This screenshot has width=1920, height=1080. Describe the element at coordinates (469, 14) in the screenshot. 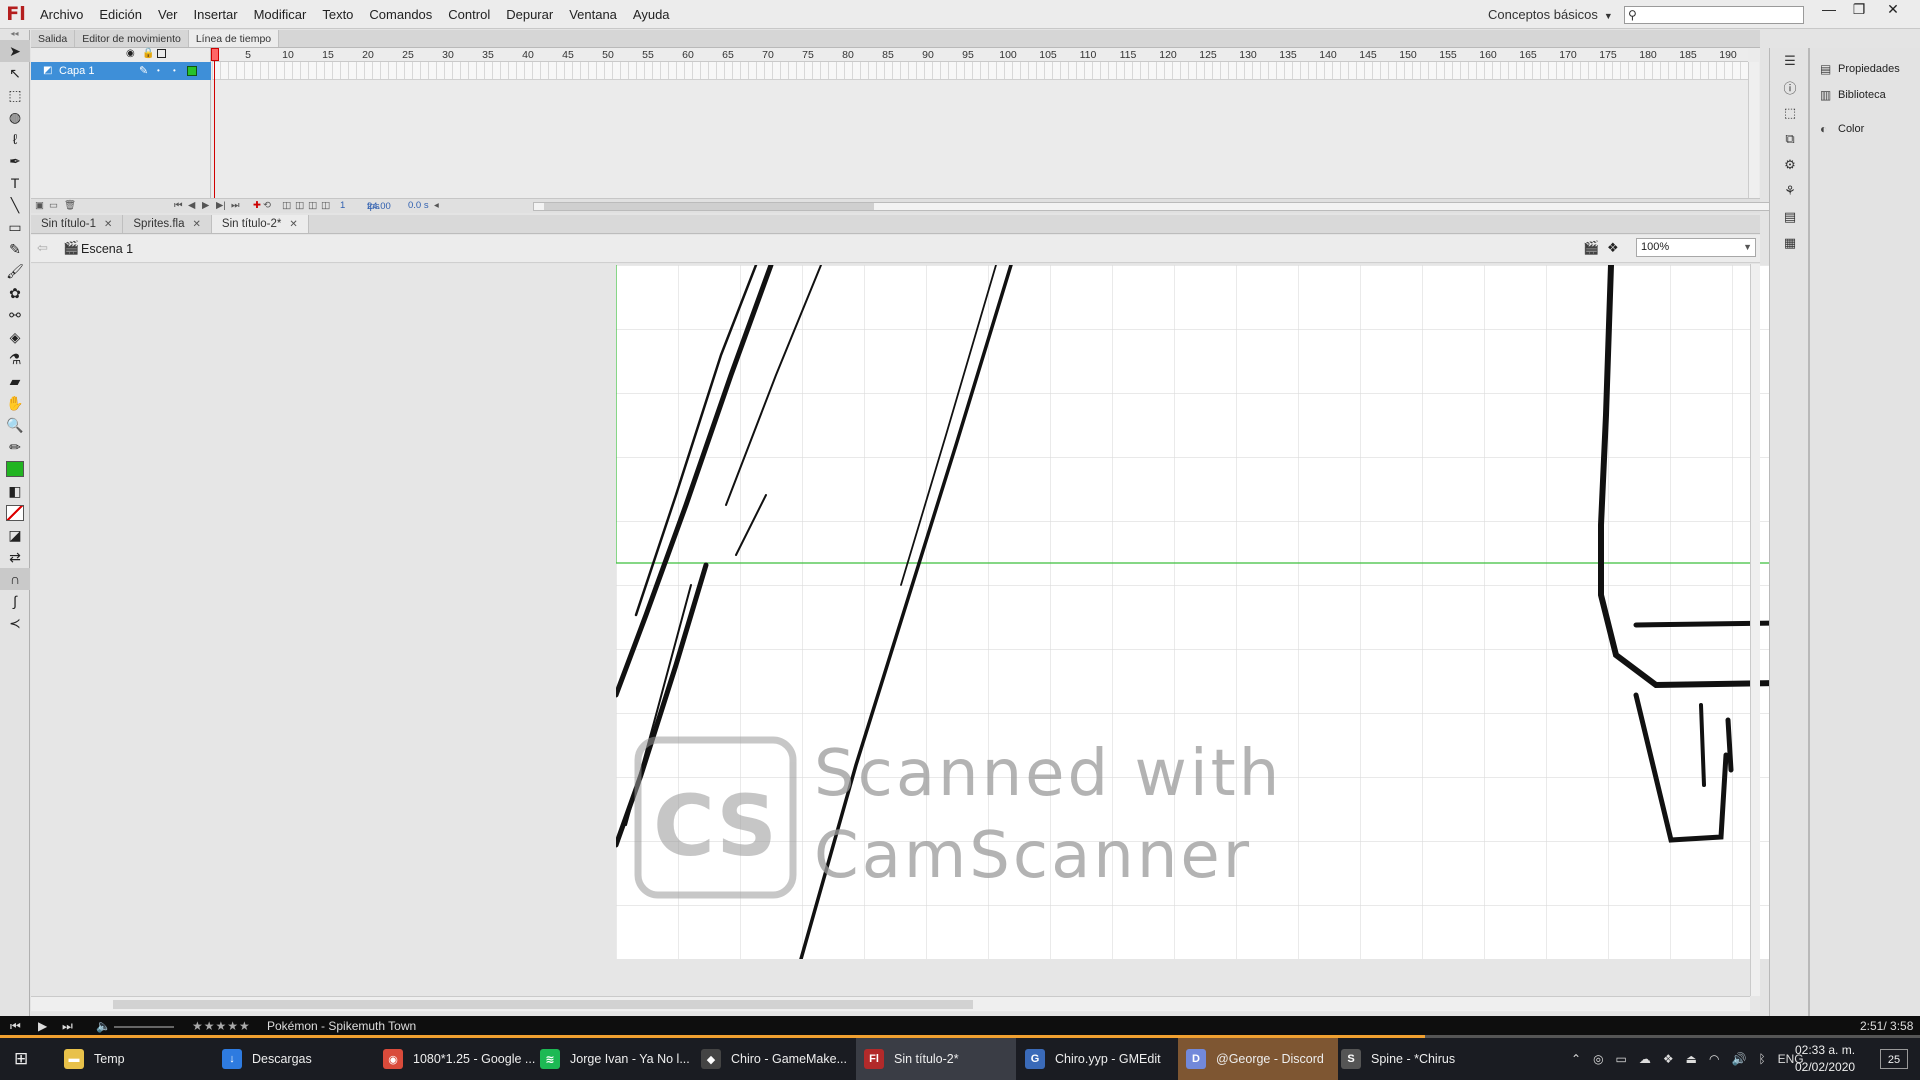

I see `menu-control: Control` at that location.